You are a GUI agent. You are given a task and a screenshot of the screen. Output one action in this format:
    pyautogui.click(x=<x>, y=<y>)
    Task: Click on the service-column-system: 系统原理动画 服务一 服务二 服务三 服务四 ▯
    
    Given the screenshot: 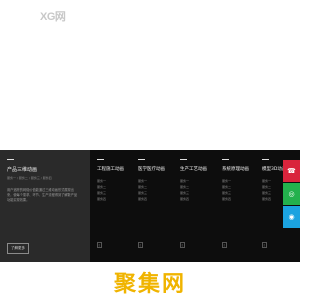 What is the action you would take?
    pyautogui.click(x=242, y=206)
    